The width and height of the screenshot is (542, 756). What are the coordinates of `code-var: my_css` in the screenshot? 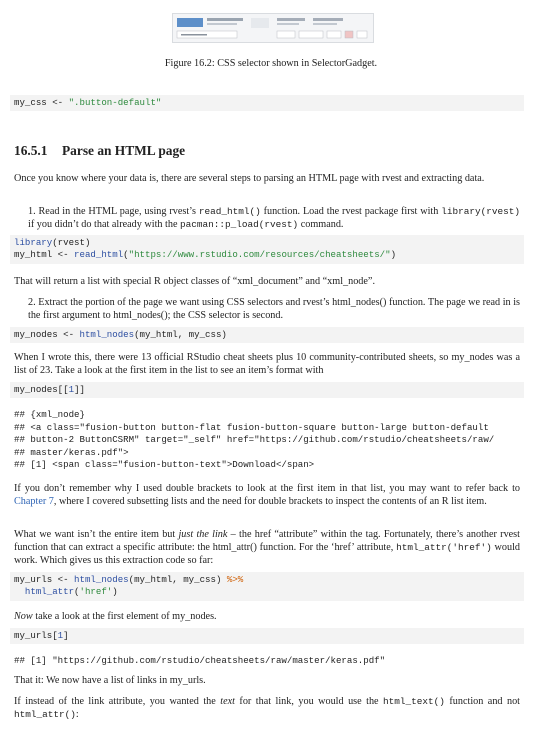 It's located at (30, 102).